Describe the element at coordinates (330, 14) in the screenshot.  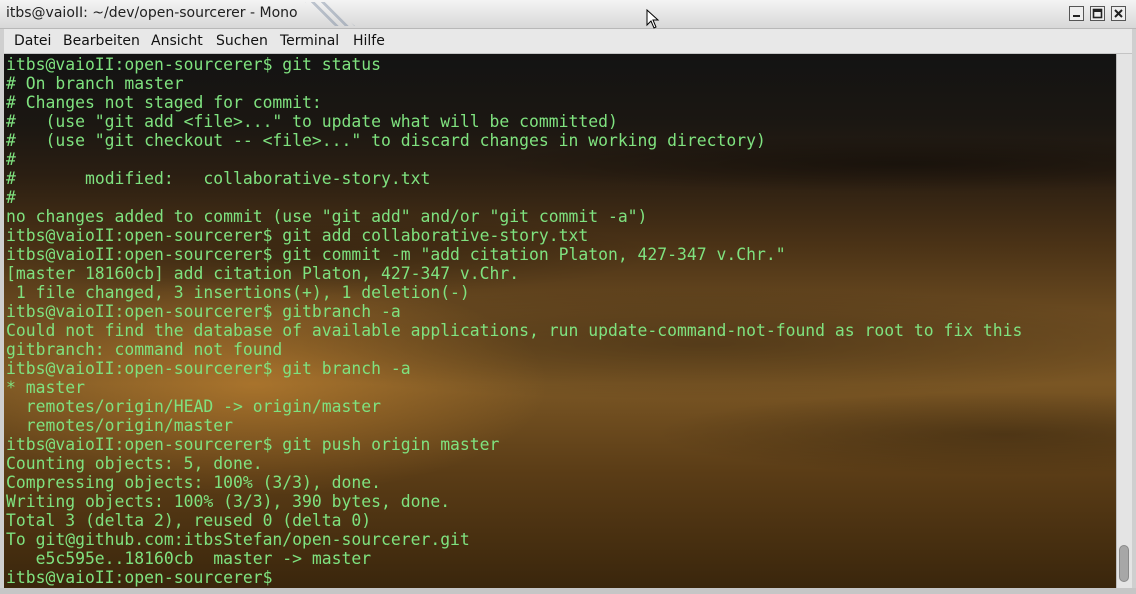
I see `titlebar-decoration` at that location.